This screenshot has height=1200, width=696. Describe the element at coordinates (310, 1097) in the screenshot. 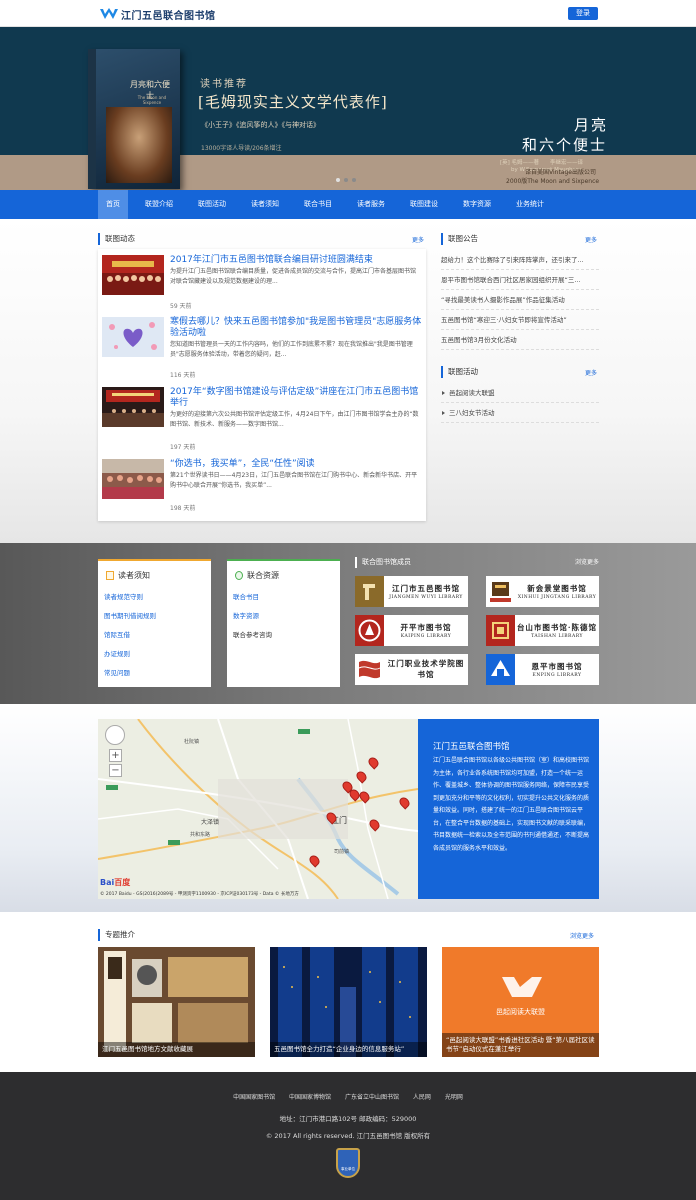

I see `footer-link: 中国国家博物馆` at that location.